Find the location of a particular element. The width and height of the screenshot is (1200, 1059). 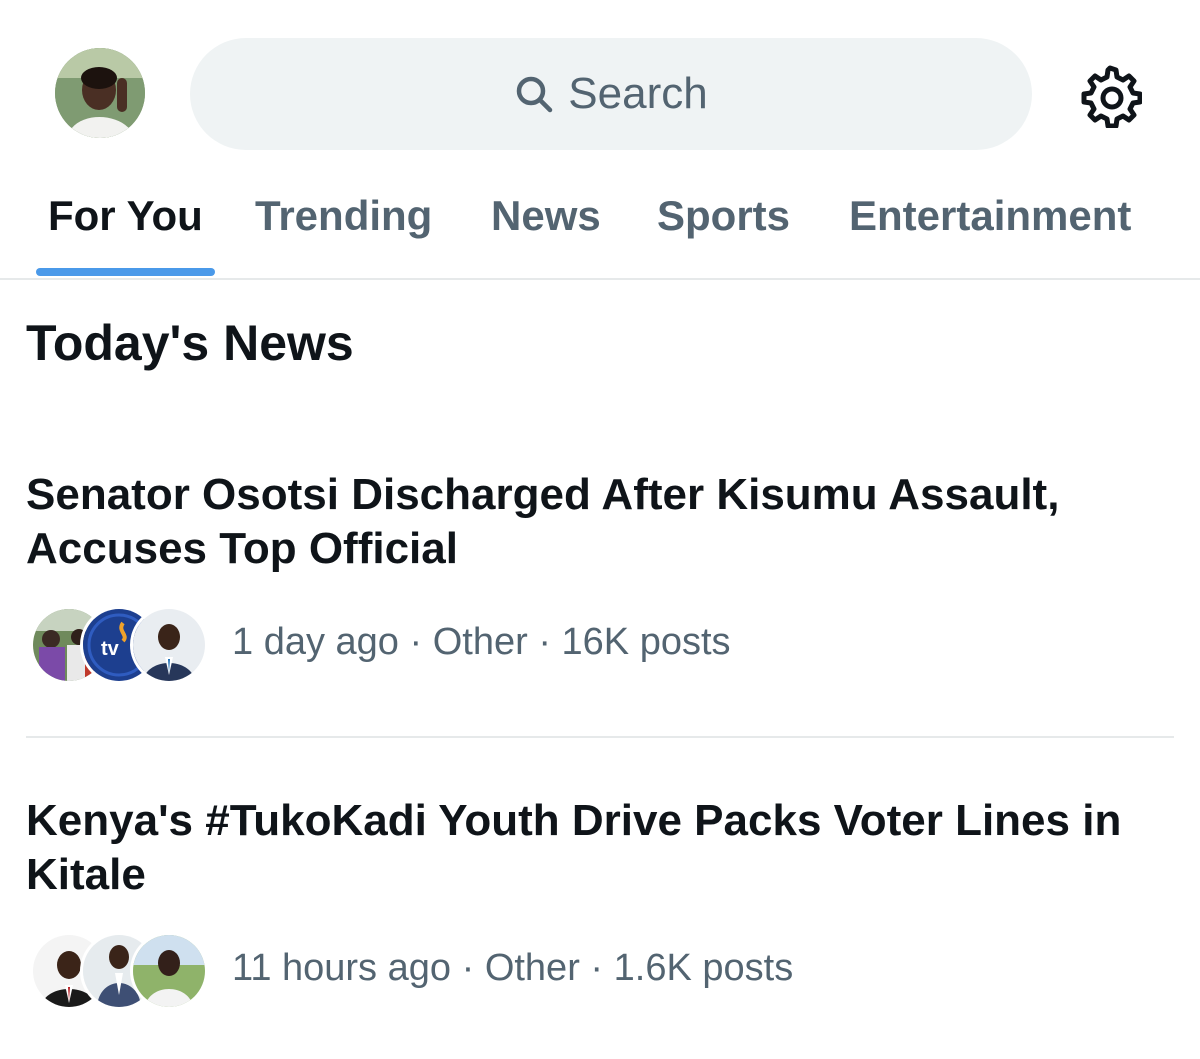

tab-for-you: For You is located at coordinates (125, 216).